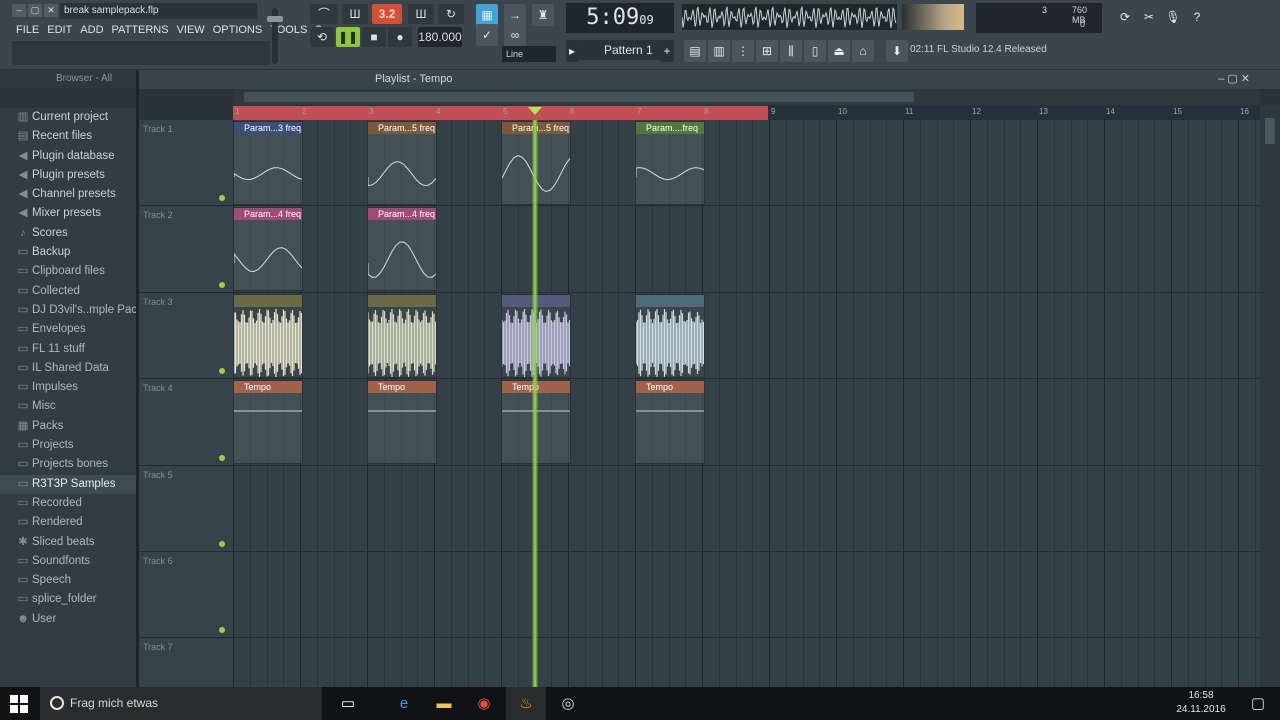 The height and width of the screenshot is (720, 1280). Describe the element at coordinates (68, 445) in the screenshot. I see `browser-item: ▭ Projects` at that location.